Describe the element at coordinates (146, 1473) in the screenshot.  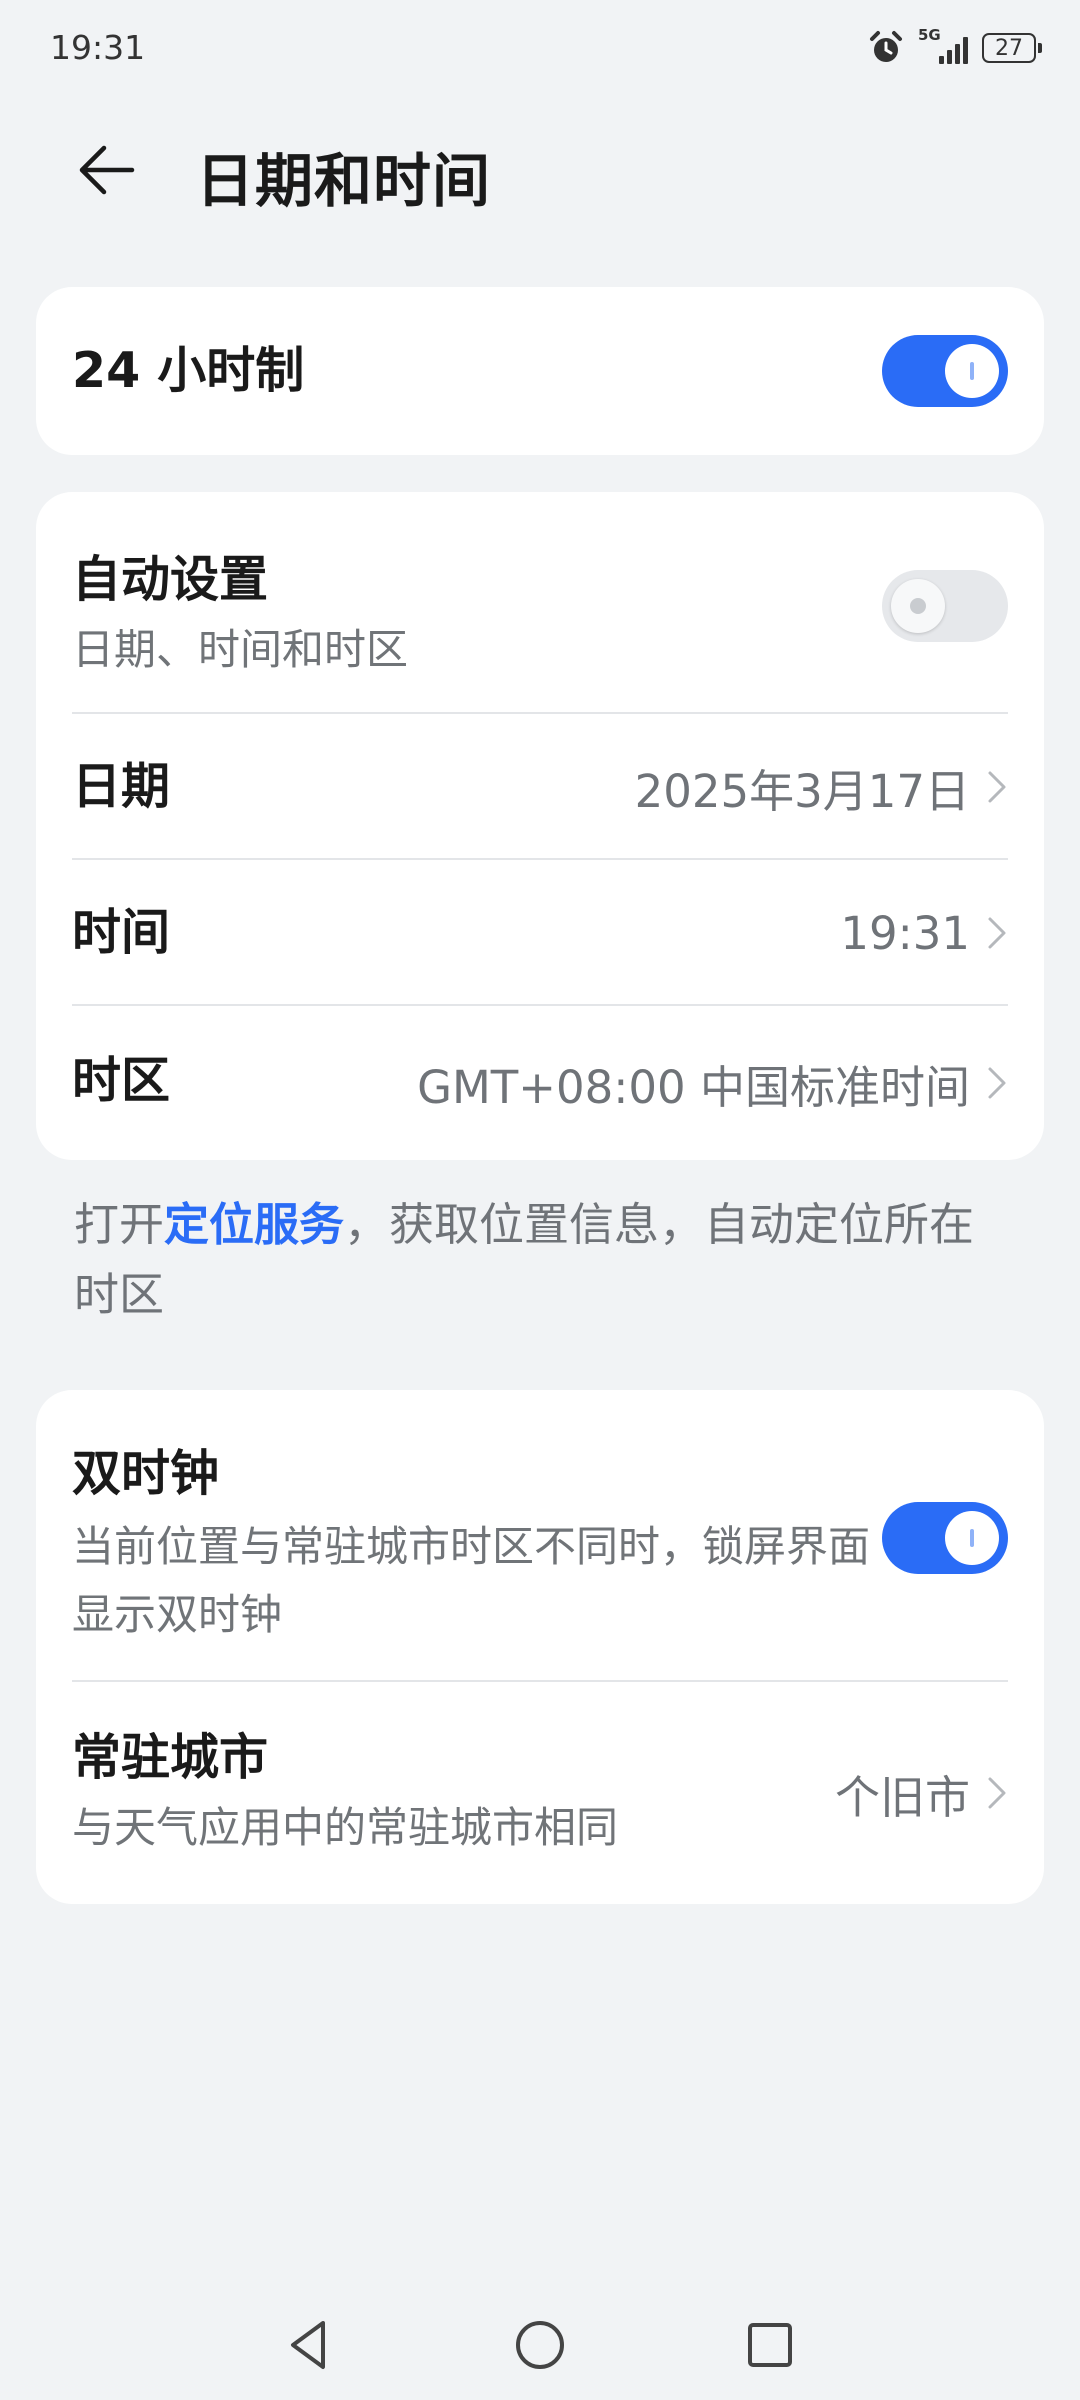
I see `row-dual-clock-label: 双时钟` at that location.